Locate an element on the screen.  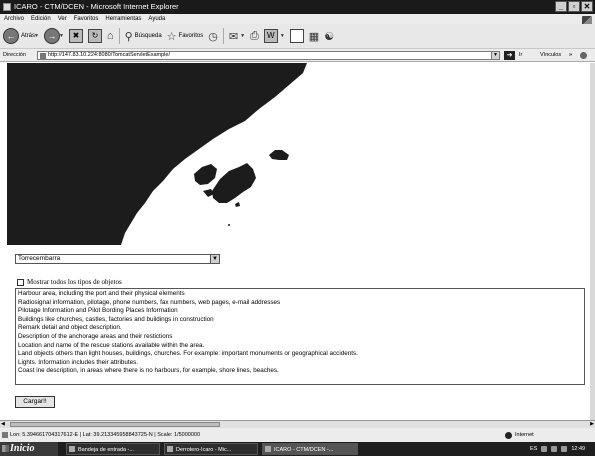
go-arrow-icon: ➜ is located at coordinates (509, 55).